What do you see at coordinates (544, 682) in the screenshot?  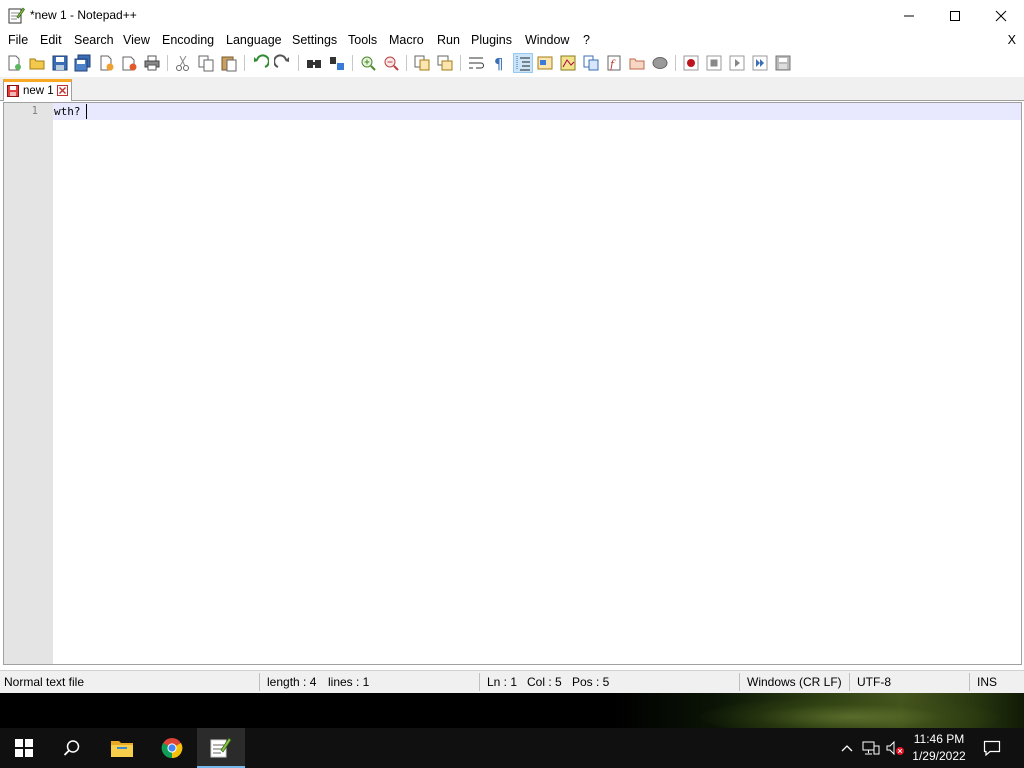 I see `status-column: Col : 5` at bounding box center [544, 682].